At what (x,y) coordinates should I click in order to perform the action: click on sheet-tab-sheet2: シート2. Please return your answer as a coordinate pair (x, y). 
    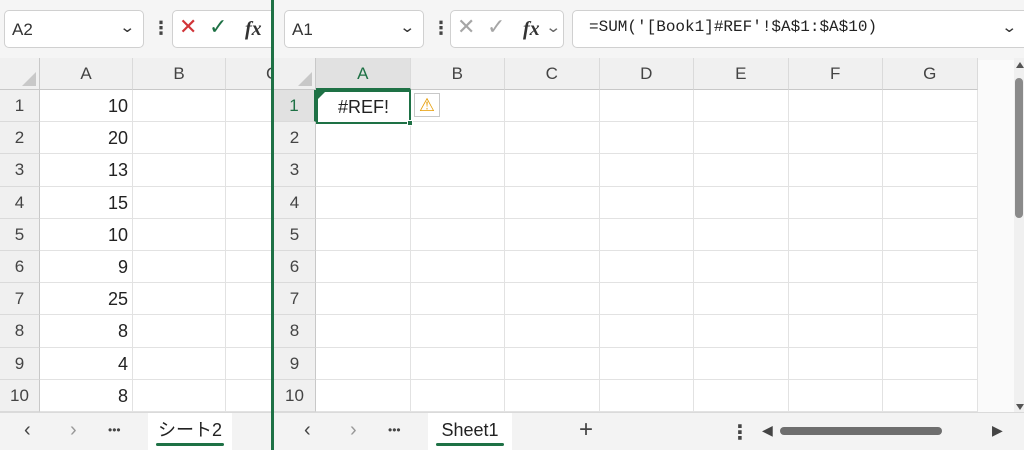
    Looking at the image, I should click on (190, 431).